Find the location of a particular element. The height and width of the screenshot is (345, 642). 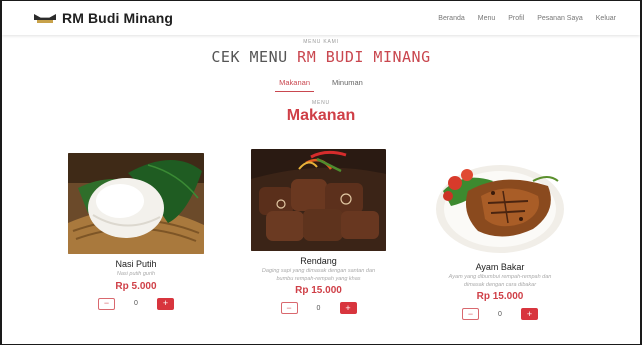

brand: RM Budi Minang is located at coordinates (103, 18).